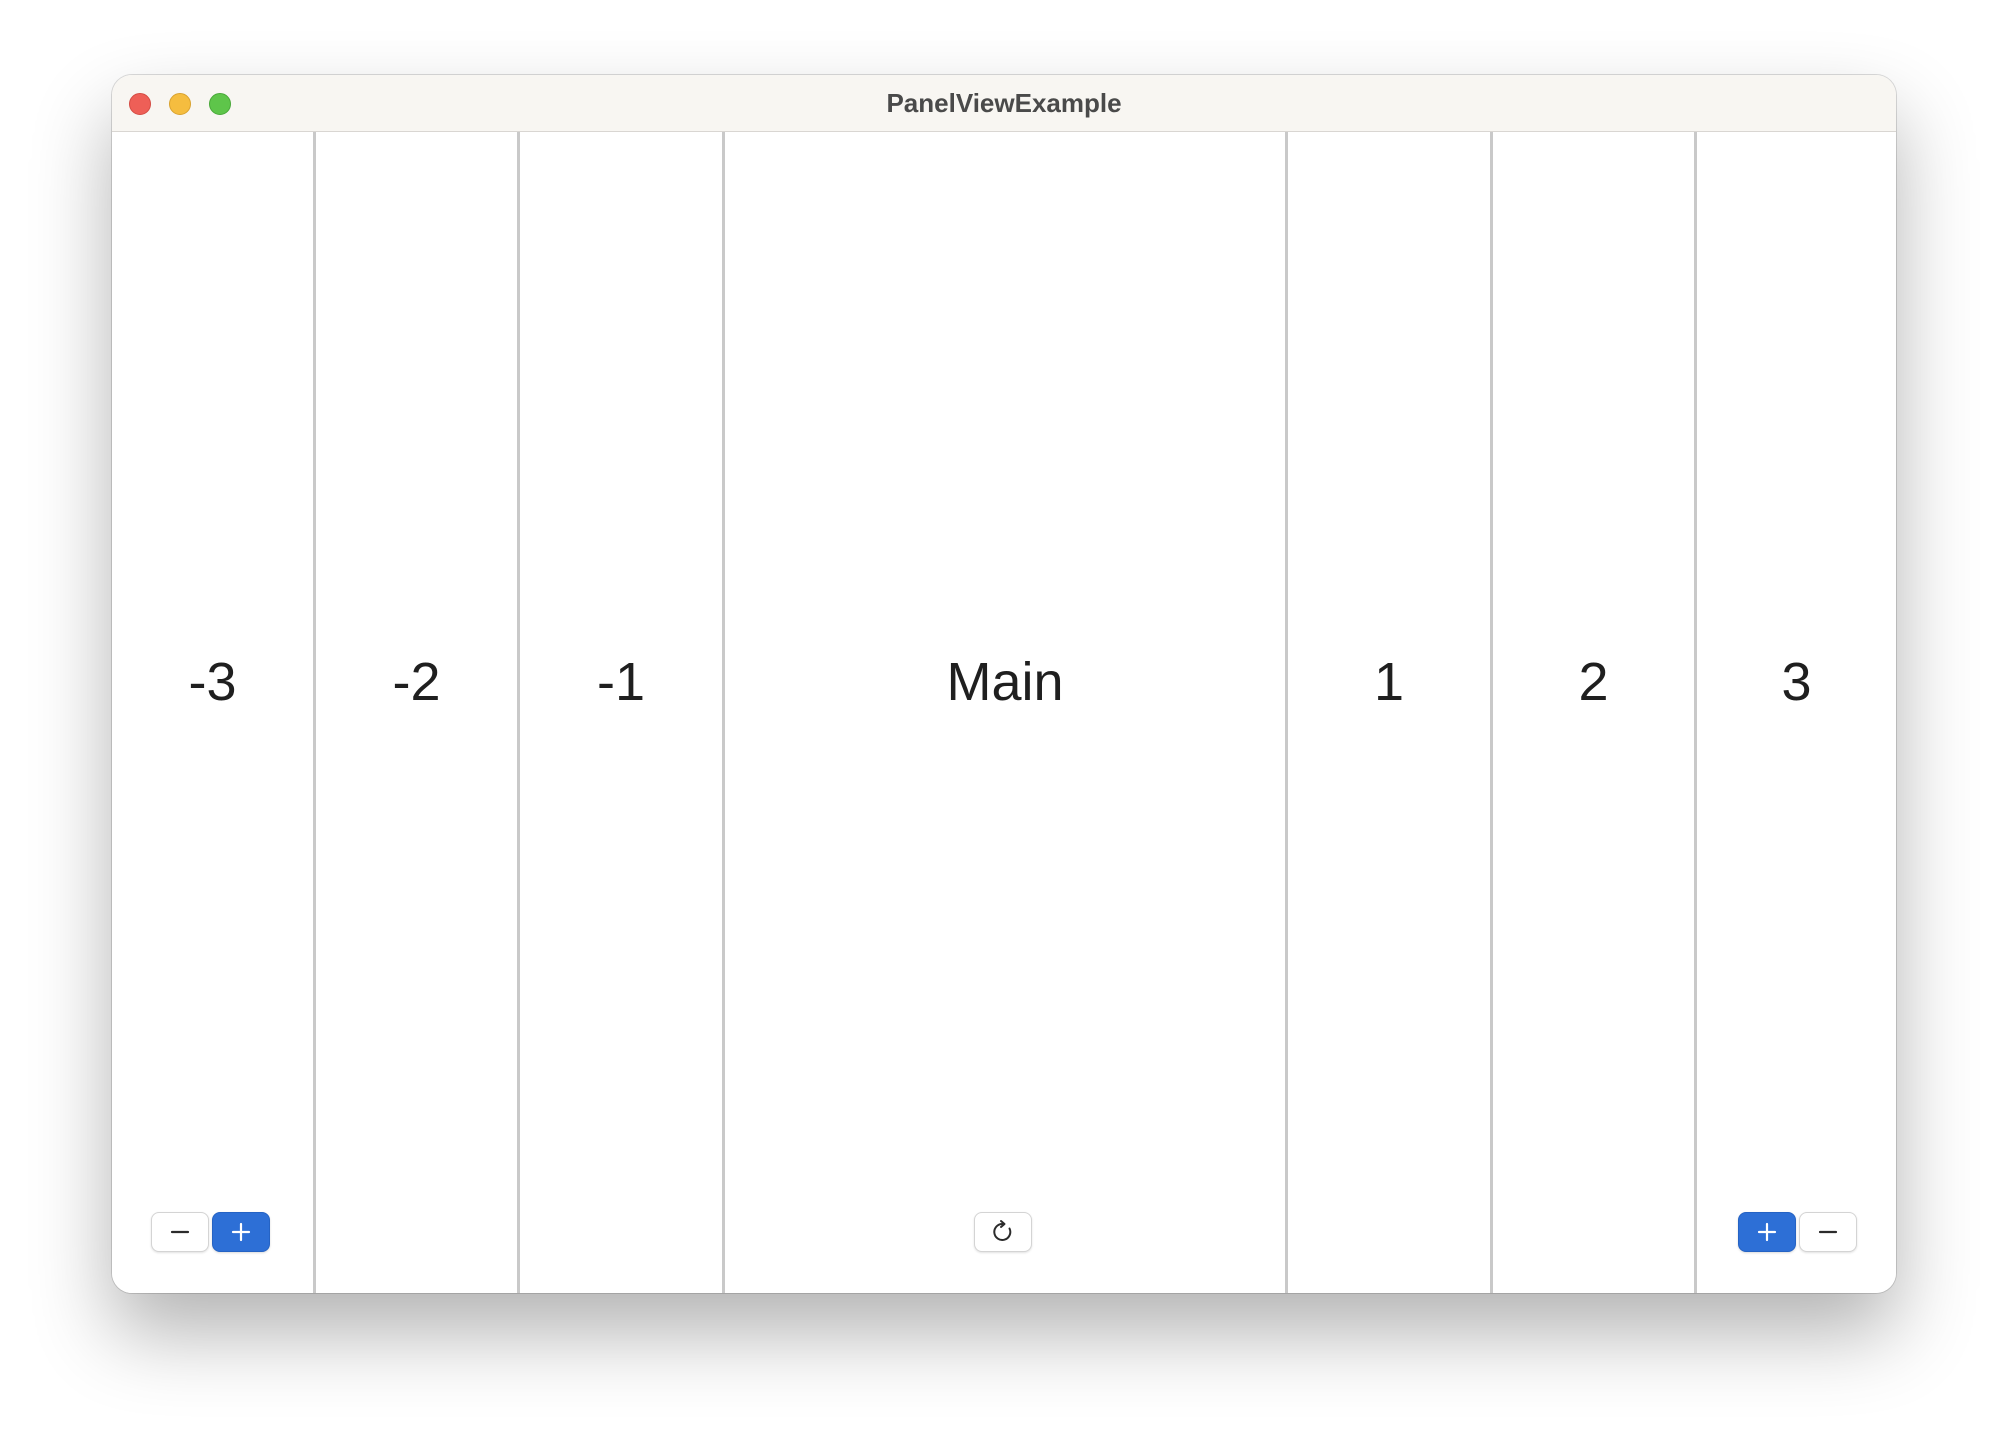 This screenshot has height=1440, width=2006. I want to click on add-right-panel-button, so click(1767, 1232).